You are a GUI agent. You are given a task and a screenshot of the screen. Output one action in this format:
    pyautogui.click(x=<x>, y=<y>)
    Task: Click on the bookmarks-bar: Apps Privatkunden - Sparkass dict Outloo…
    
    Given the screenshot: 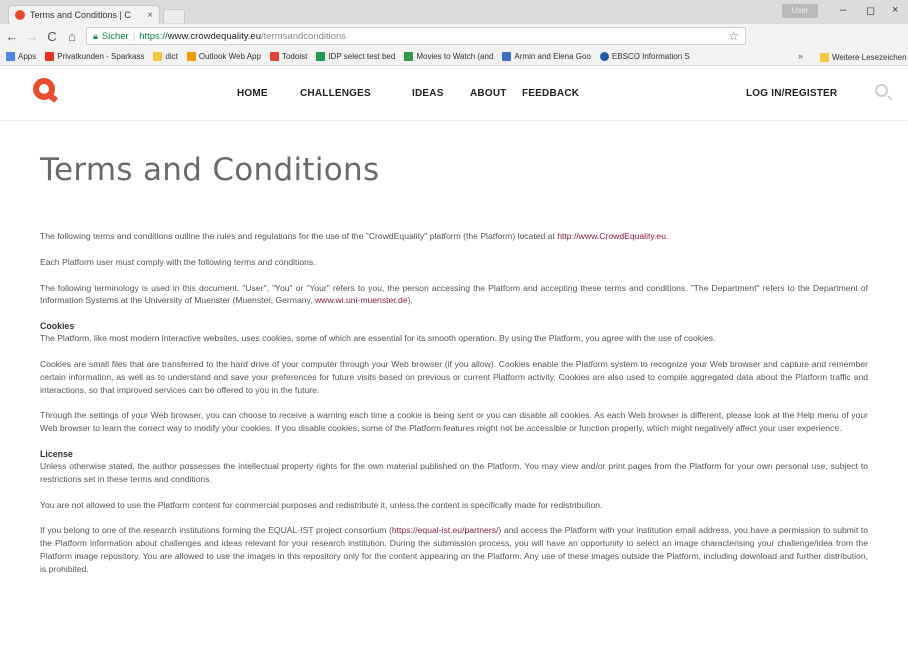 What is the action you would take?
    pyautogui.click(x=454, y=57)
    